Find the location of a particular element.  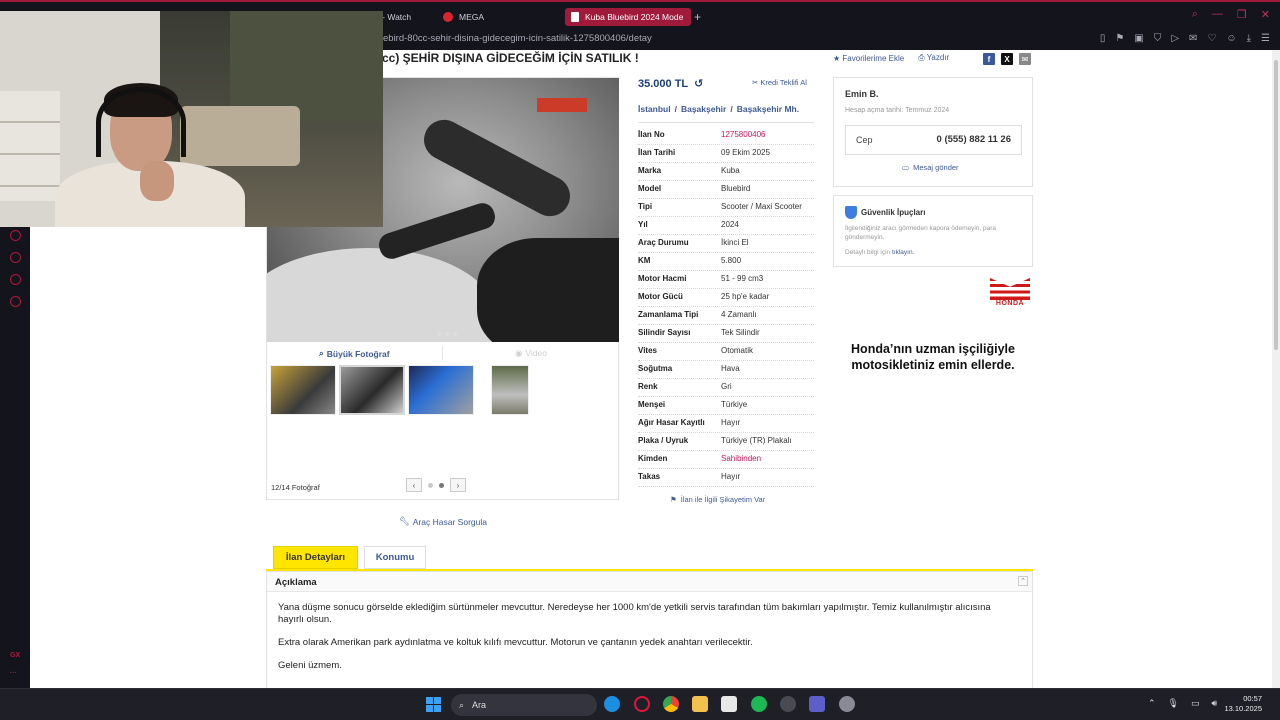

credit-offer-link: ✂ Kredi Teklifi Al is located at coordinates (779, 82).